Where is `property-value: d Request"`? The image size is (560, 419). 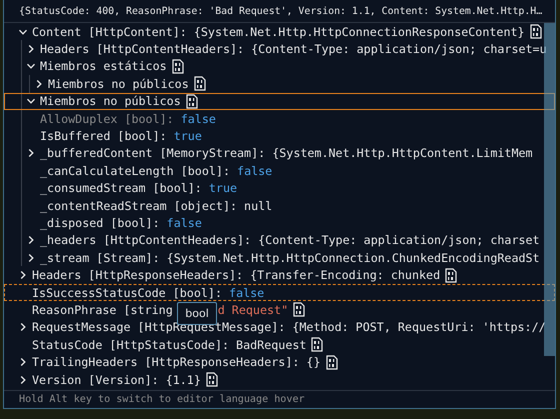 property-value: d Request" is located at coordinates (253, 309).